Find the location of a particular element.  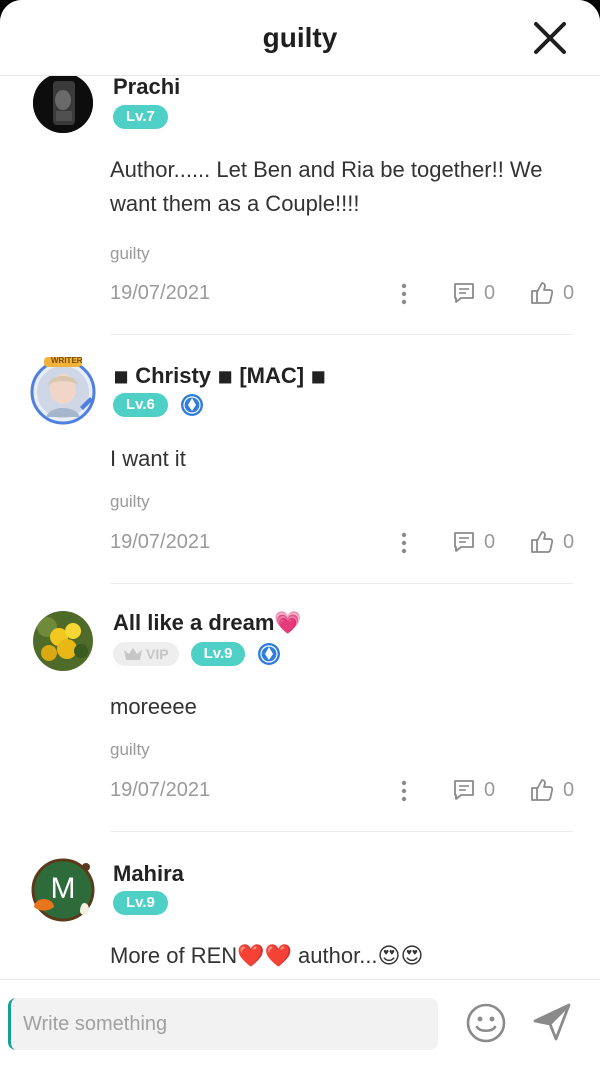

avatar: M is located at coordinates (63, 890).